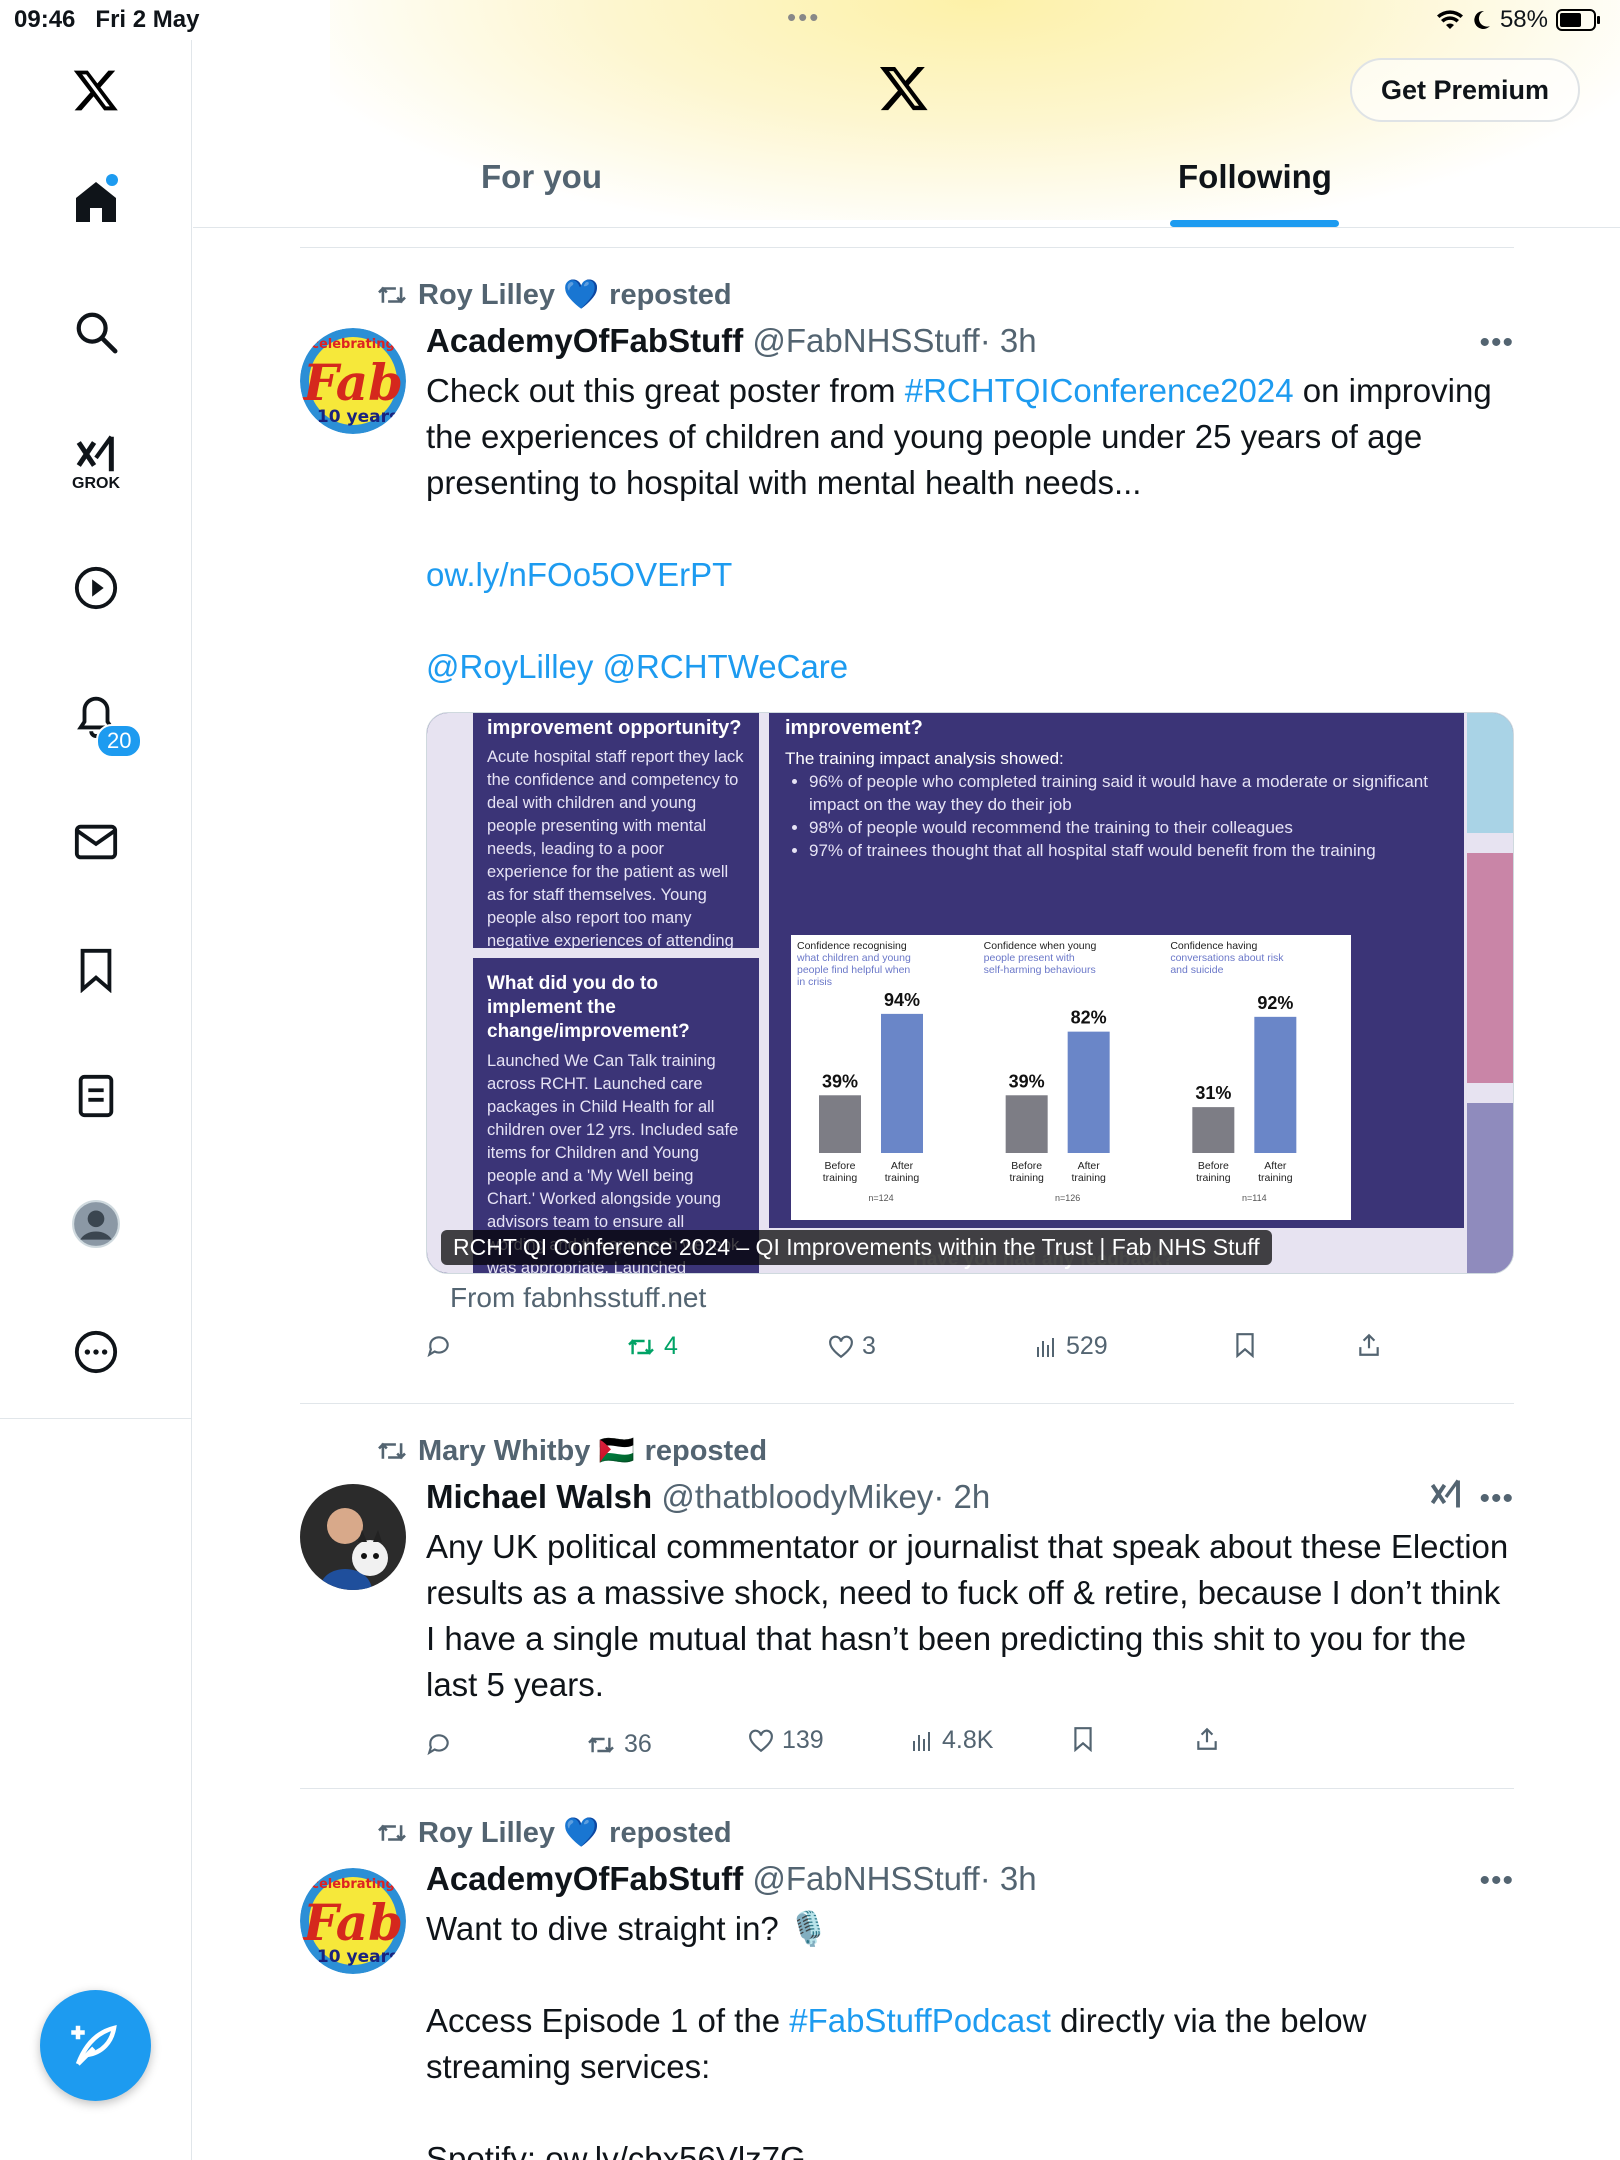  I want to click on multitask-dots-icon: •••, so click(803, 17).